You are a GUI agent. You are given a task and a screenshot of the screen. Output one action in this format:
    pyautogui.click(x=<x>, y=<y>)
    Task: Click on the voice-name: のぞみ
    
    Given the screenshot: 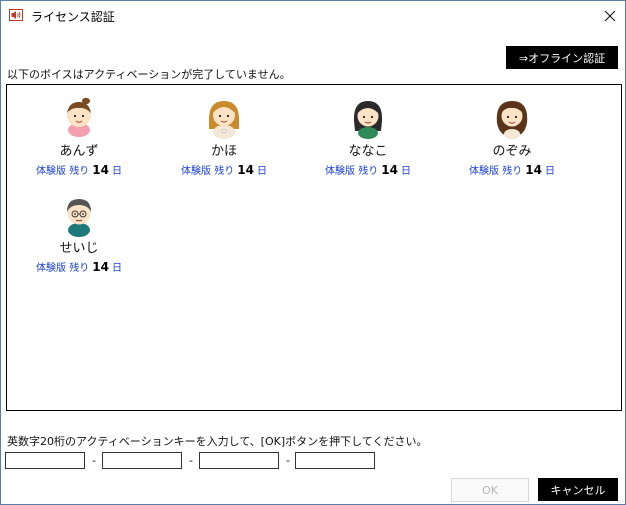 What is the action you would take?
    pyautogui.click(x=512, y=151)
    